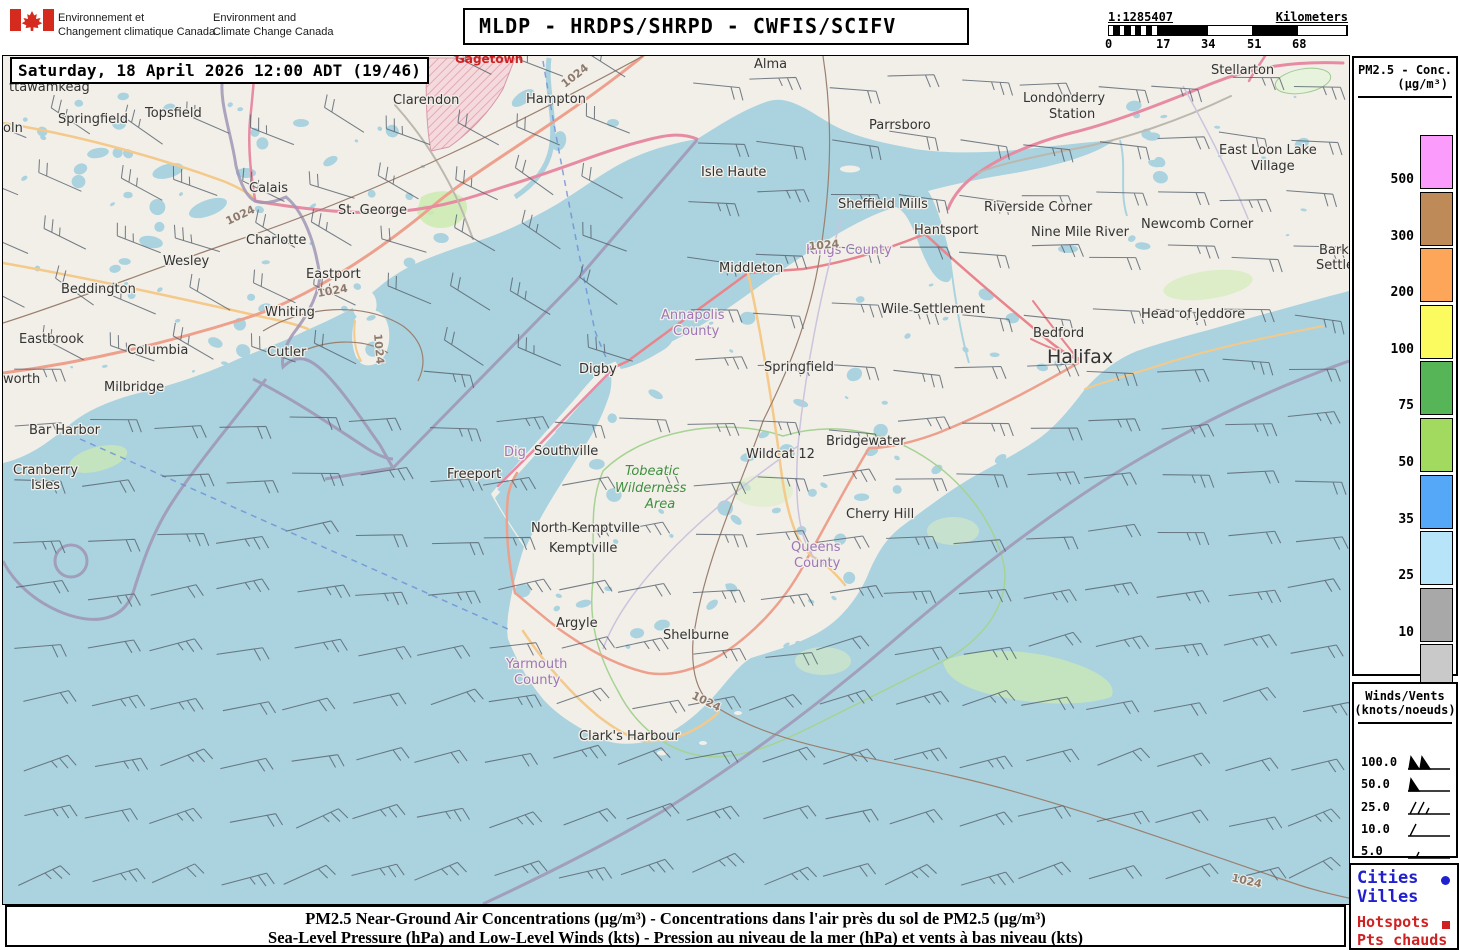  What do you see at coordinates (583, 548) in the screenshot?
I see `map-label: Kemptville` at bounding box center [583, 548].